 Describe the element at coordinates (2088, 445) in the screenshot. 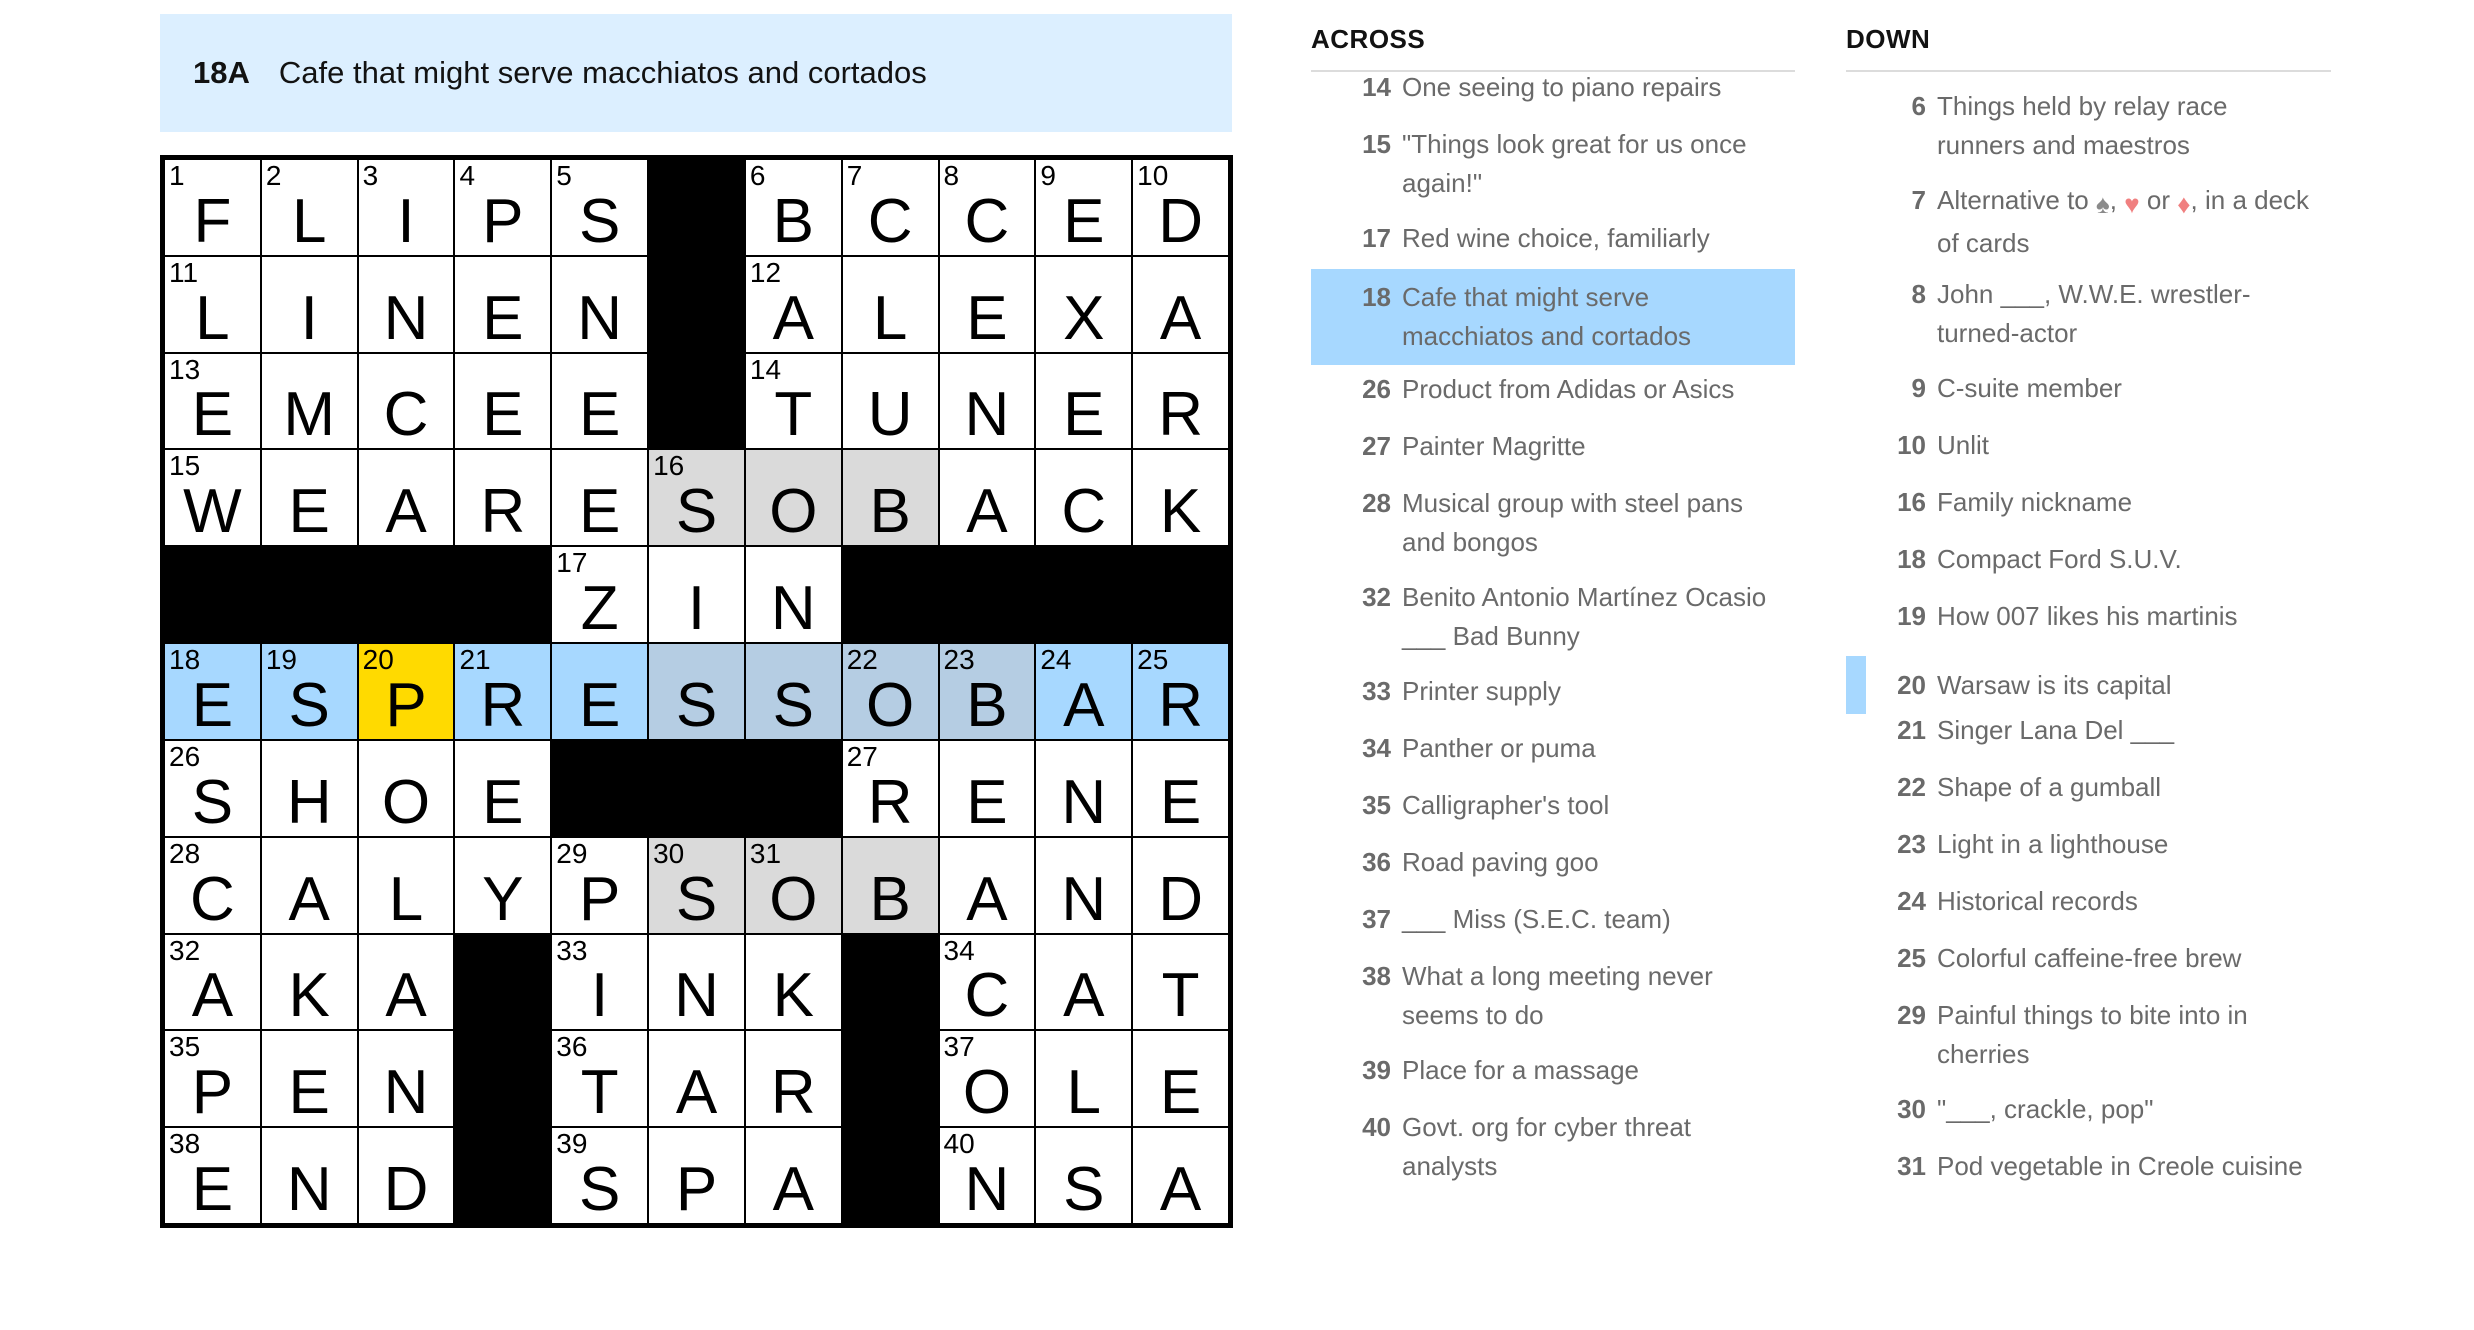

I see `clue-down-10: 10 Unlit` at that location.